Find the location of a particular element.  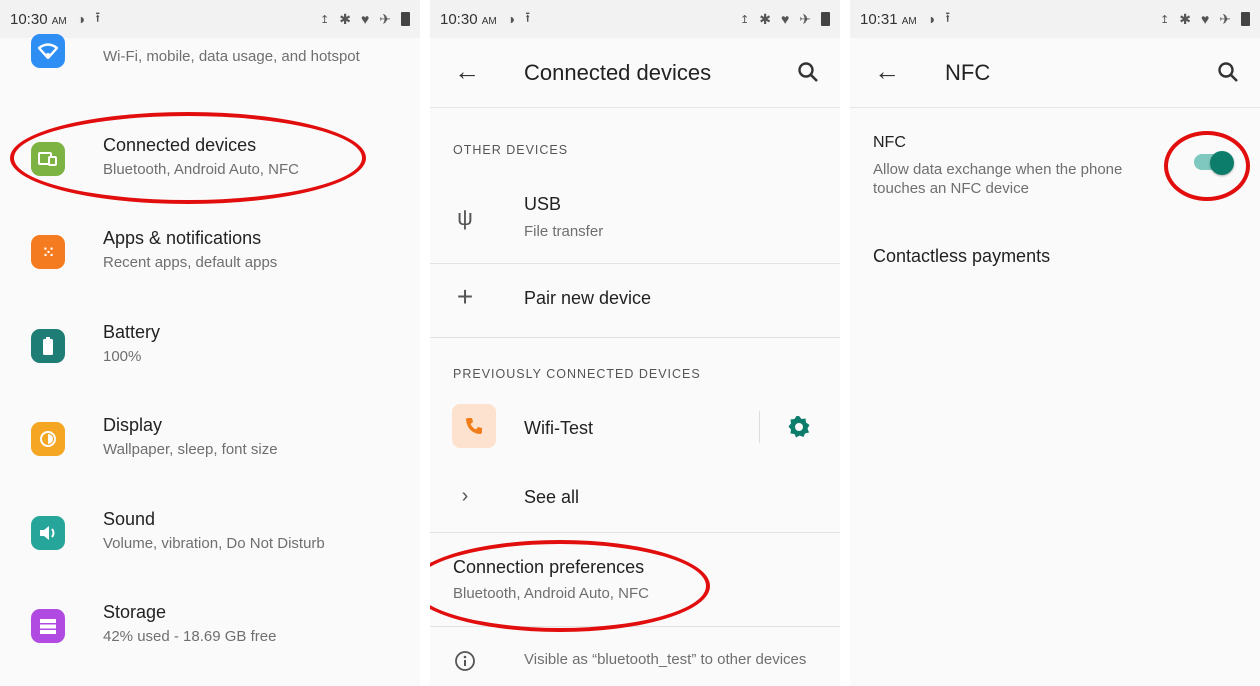

settings-item-network: Wi-Fi, mobile, data usage, and hotspot is located at coordinates (210, 65).